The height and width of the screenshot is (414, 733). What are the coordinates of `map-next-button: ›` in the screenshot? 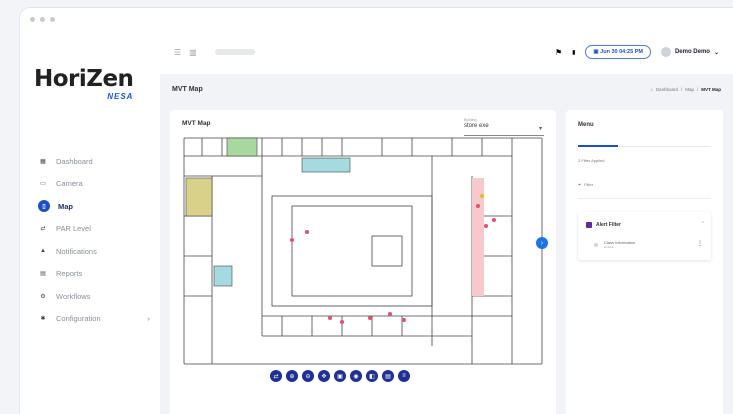 It's located at (542, 243).